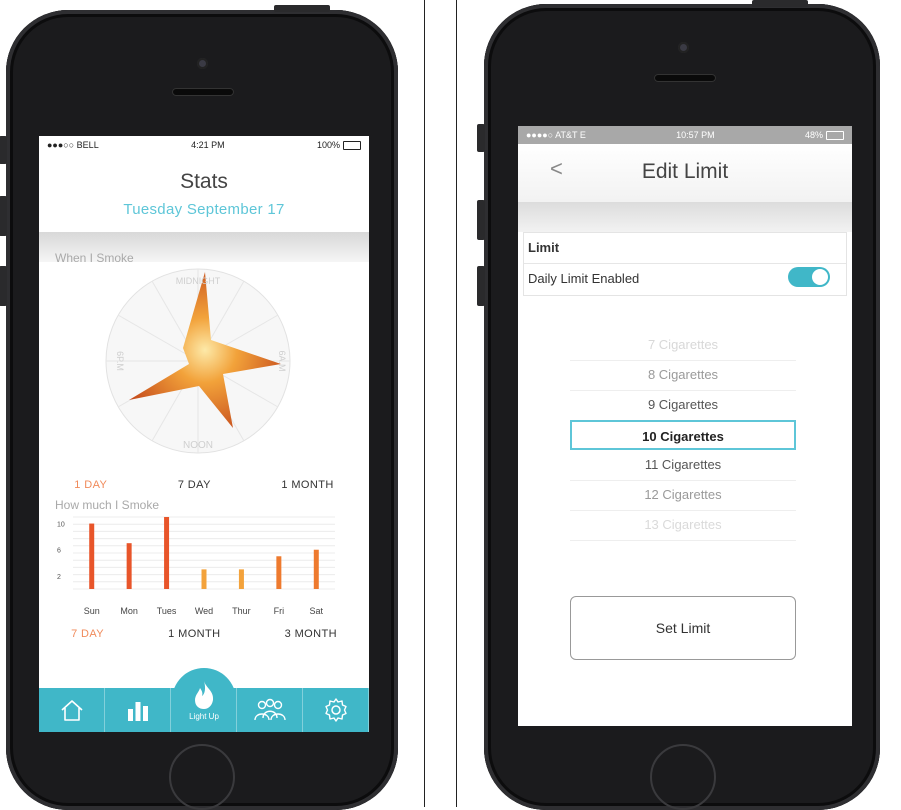 Image resolution: width=901 pixels, height=810 pixels. Describe the element at coordinates (279, 611) in the screenshot. I see `x-tick-label: Fri` at that location.